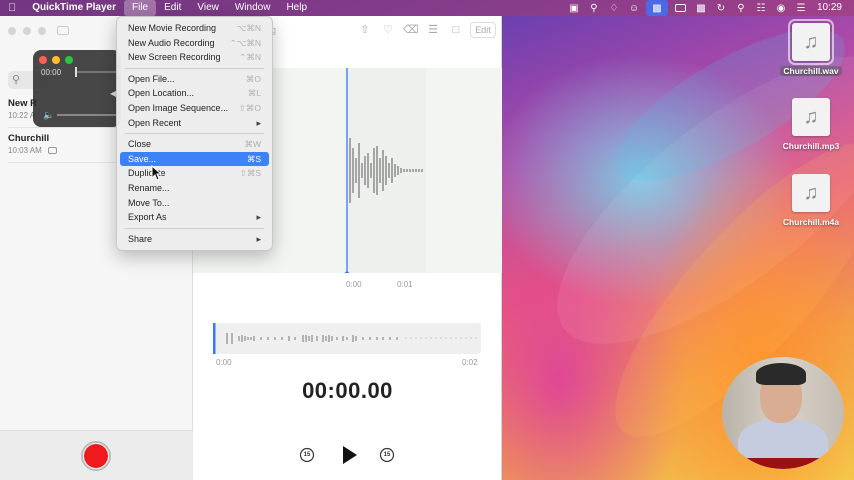 This screenshot has width=854, height=480. Describe the element at coordinates (781, 8) in the screenshot. I see `siri-icon: ◉` at that location.